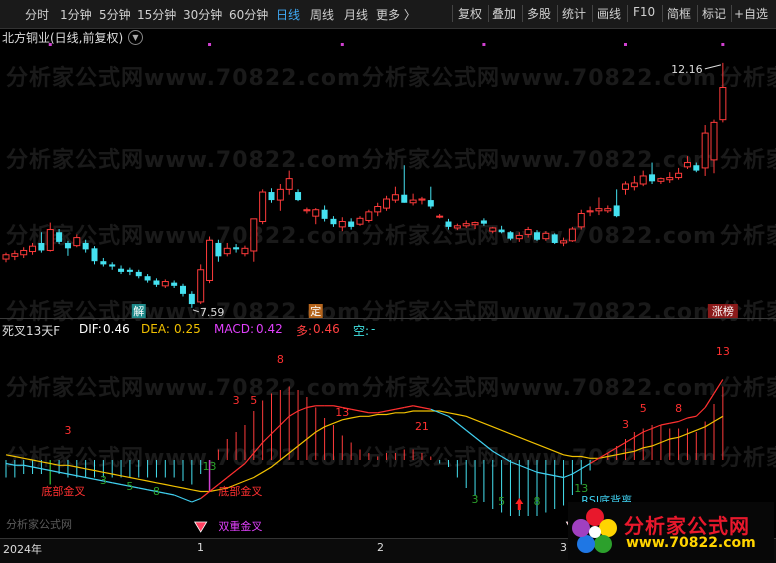 This screenshot has height=563, width=776. Describe the element at coordinates (63, 491) in the screenshot. I see `signal-annotation: 底部金叉` at that location.